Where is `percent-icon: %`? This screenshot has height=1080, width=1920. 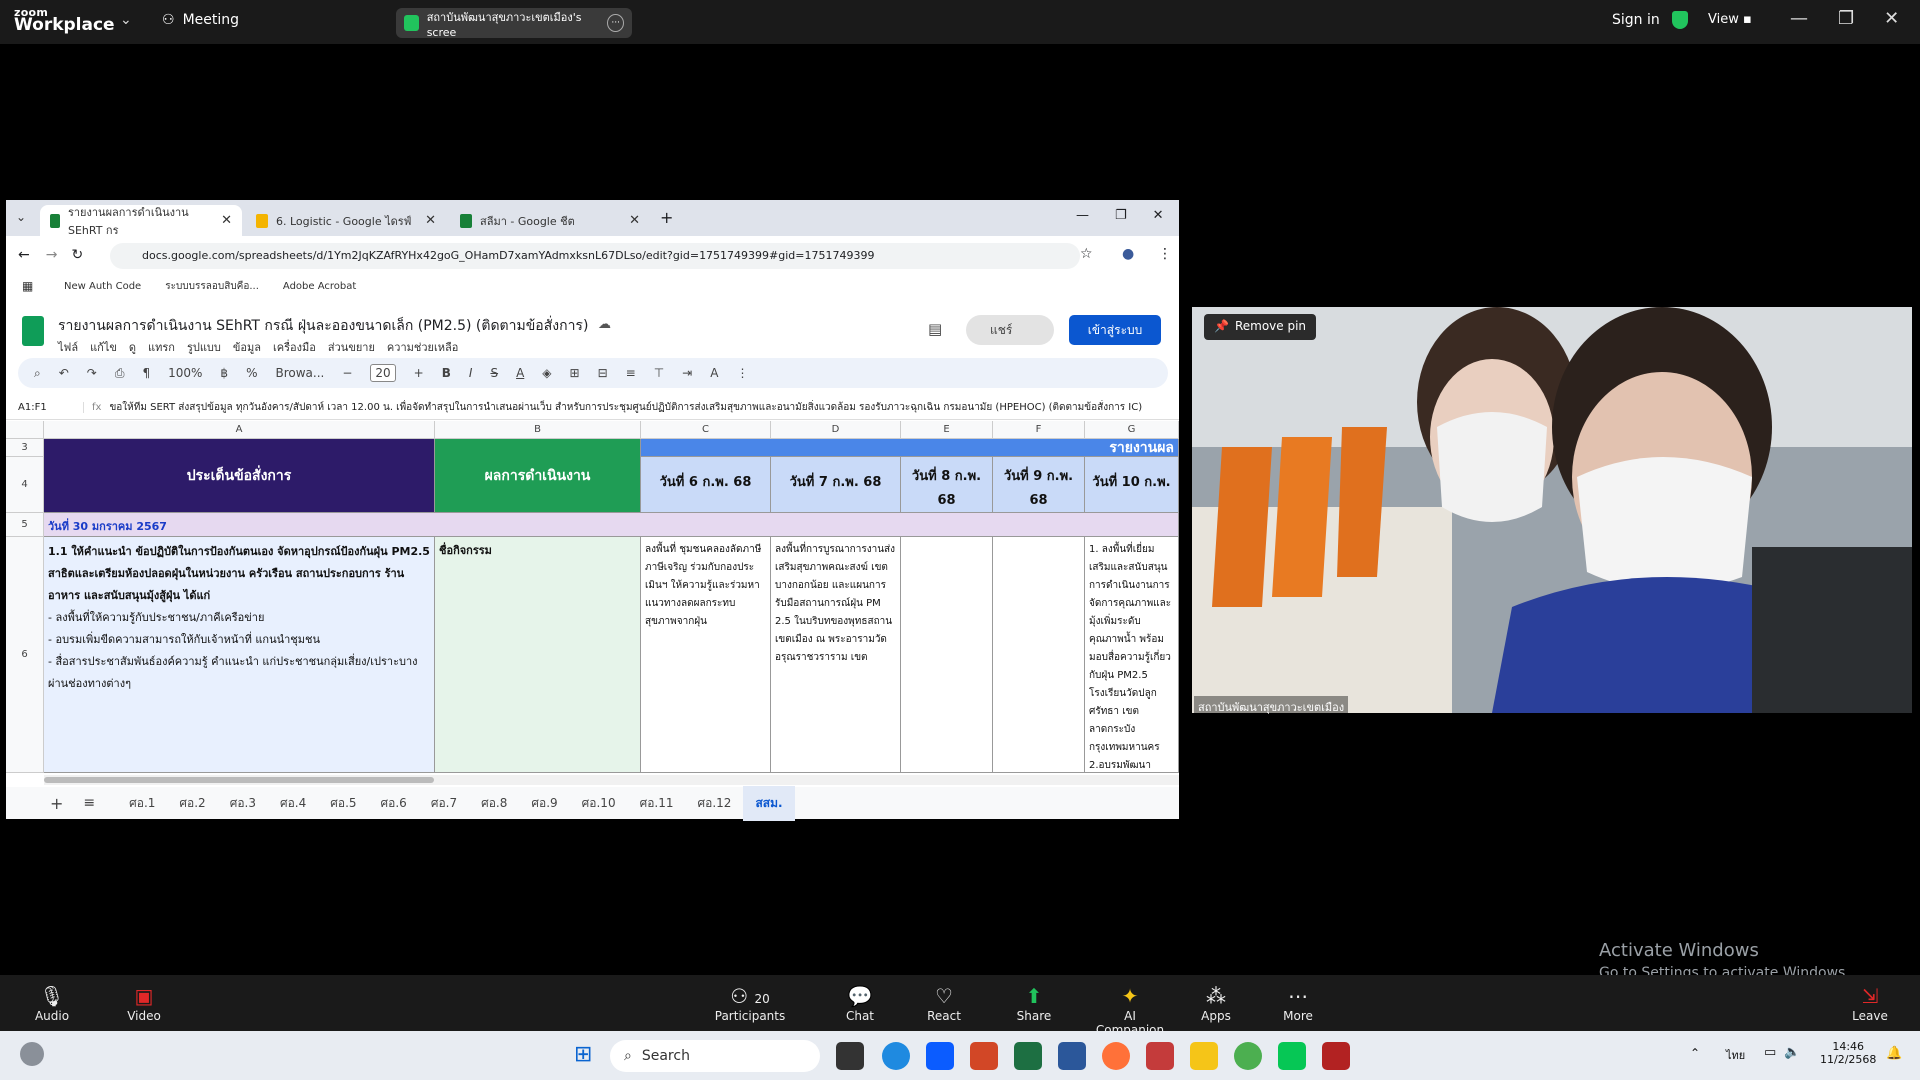
percent-icon: % is located at coordinates (251, 373).